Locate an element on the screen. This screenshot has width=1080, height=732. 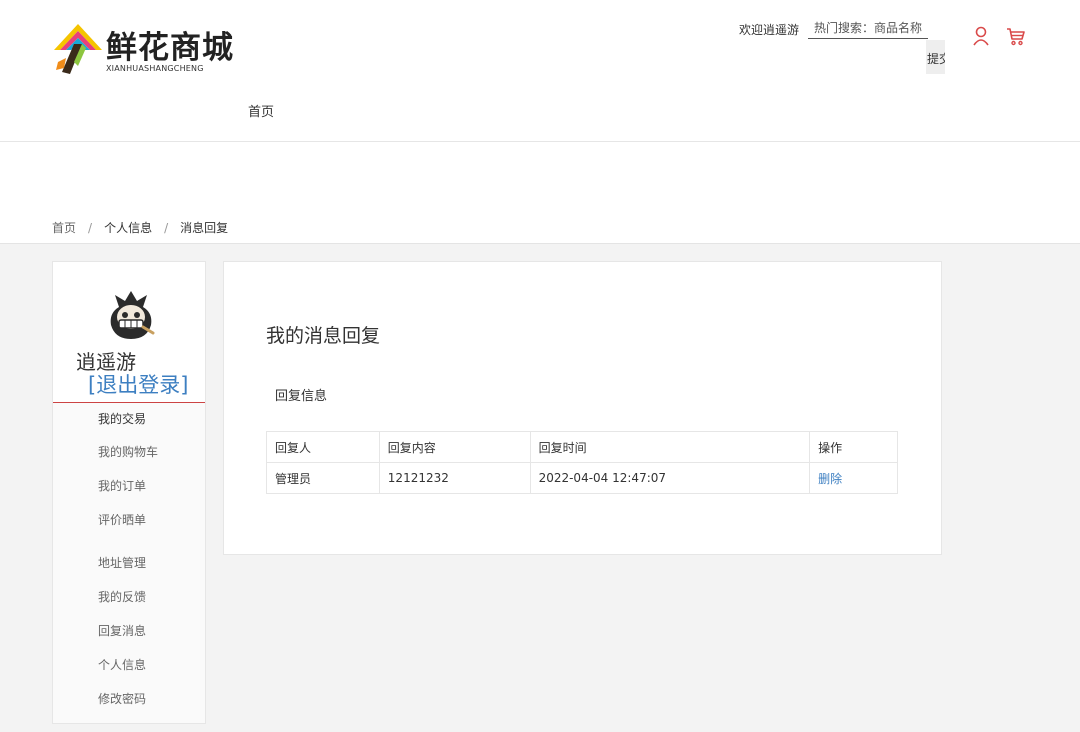
search-submit-button: 提交 is located at coordinates (935, 57).